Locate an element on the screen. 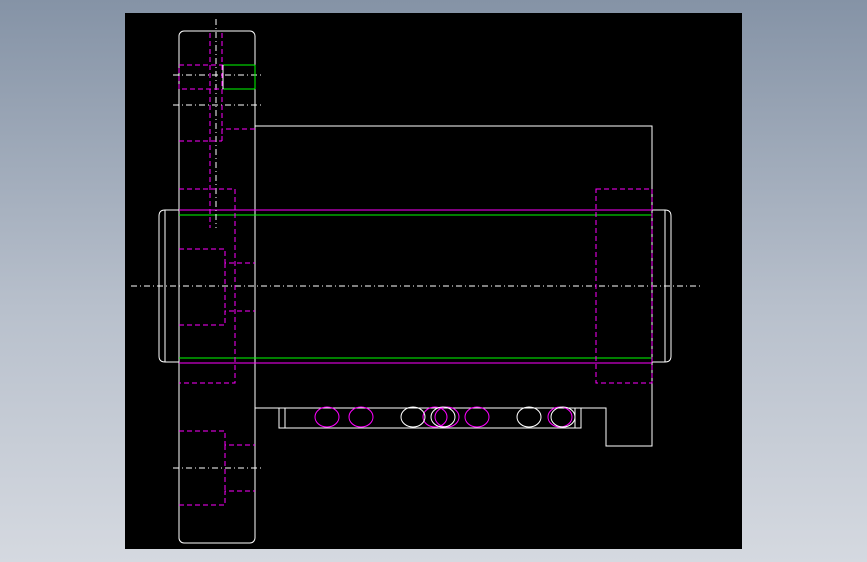  flange-outline is located at coordinates (217, 287).